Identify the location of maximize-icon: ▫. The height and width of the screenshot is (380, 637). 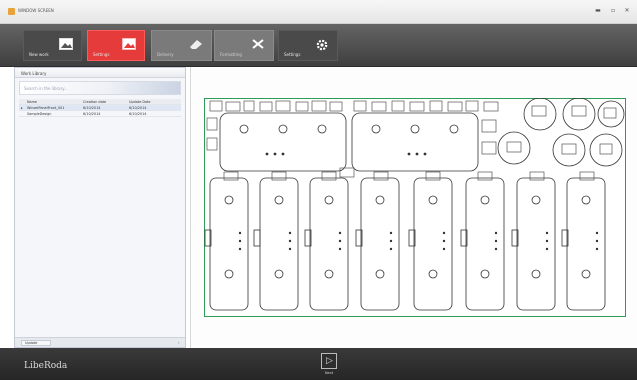
(613, 11).